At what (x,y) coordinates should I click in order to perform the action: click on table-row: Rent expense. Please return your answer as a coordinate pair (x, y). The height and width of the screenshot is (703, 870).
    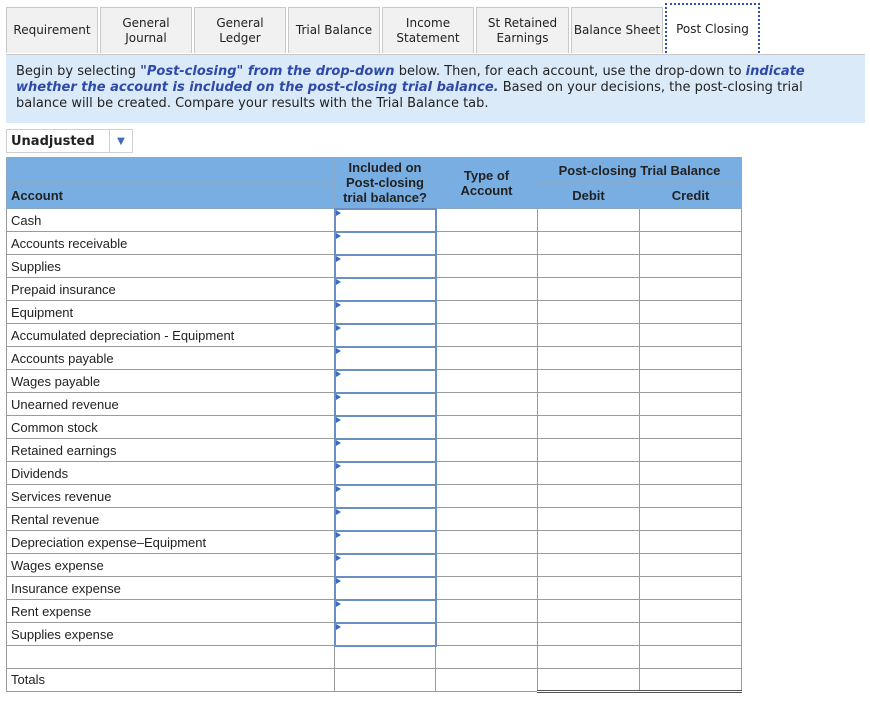
    Looking at the image, I should click on (374, 611).